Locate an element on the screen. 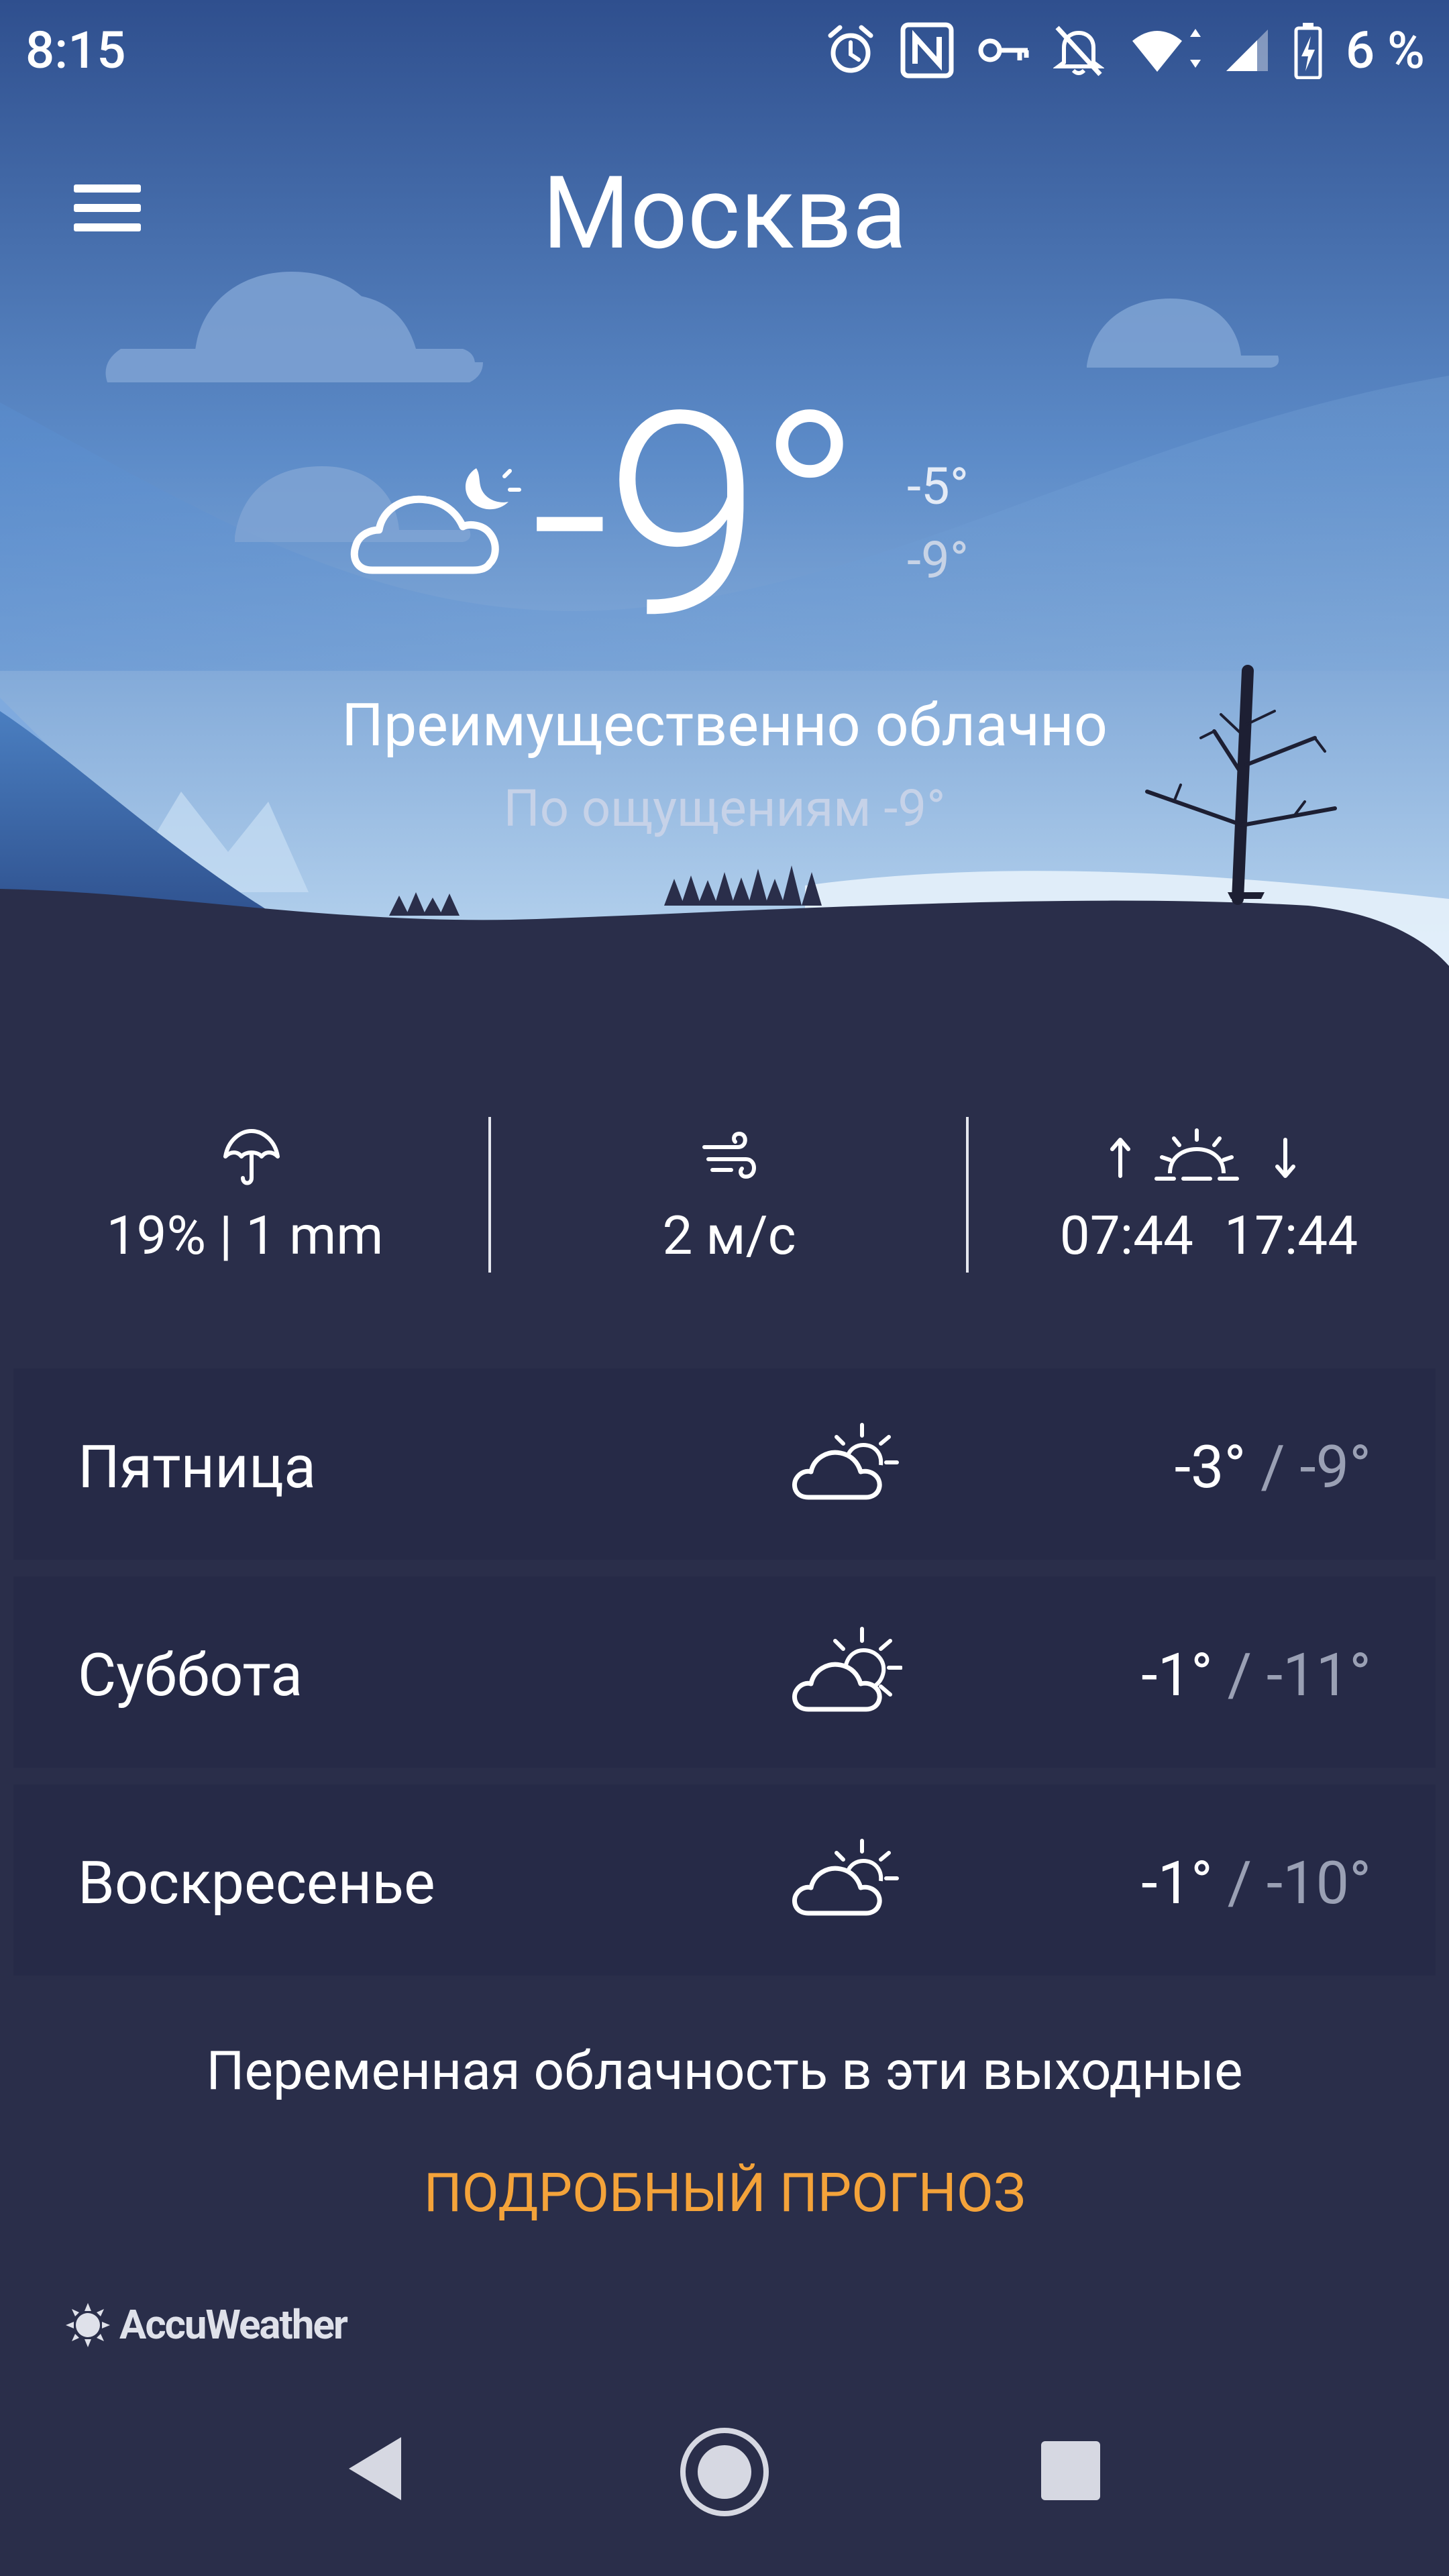 The image size is (1449, 2576). forecast-low: -10° is located at coordinates (1318, 1883).